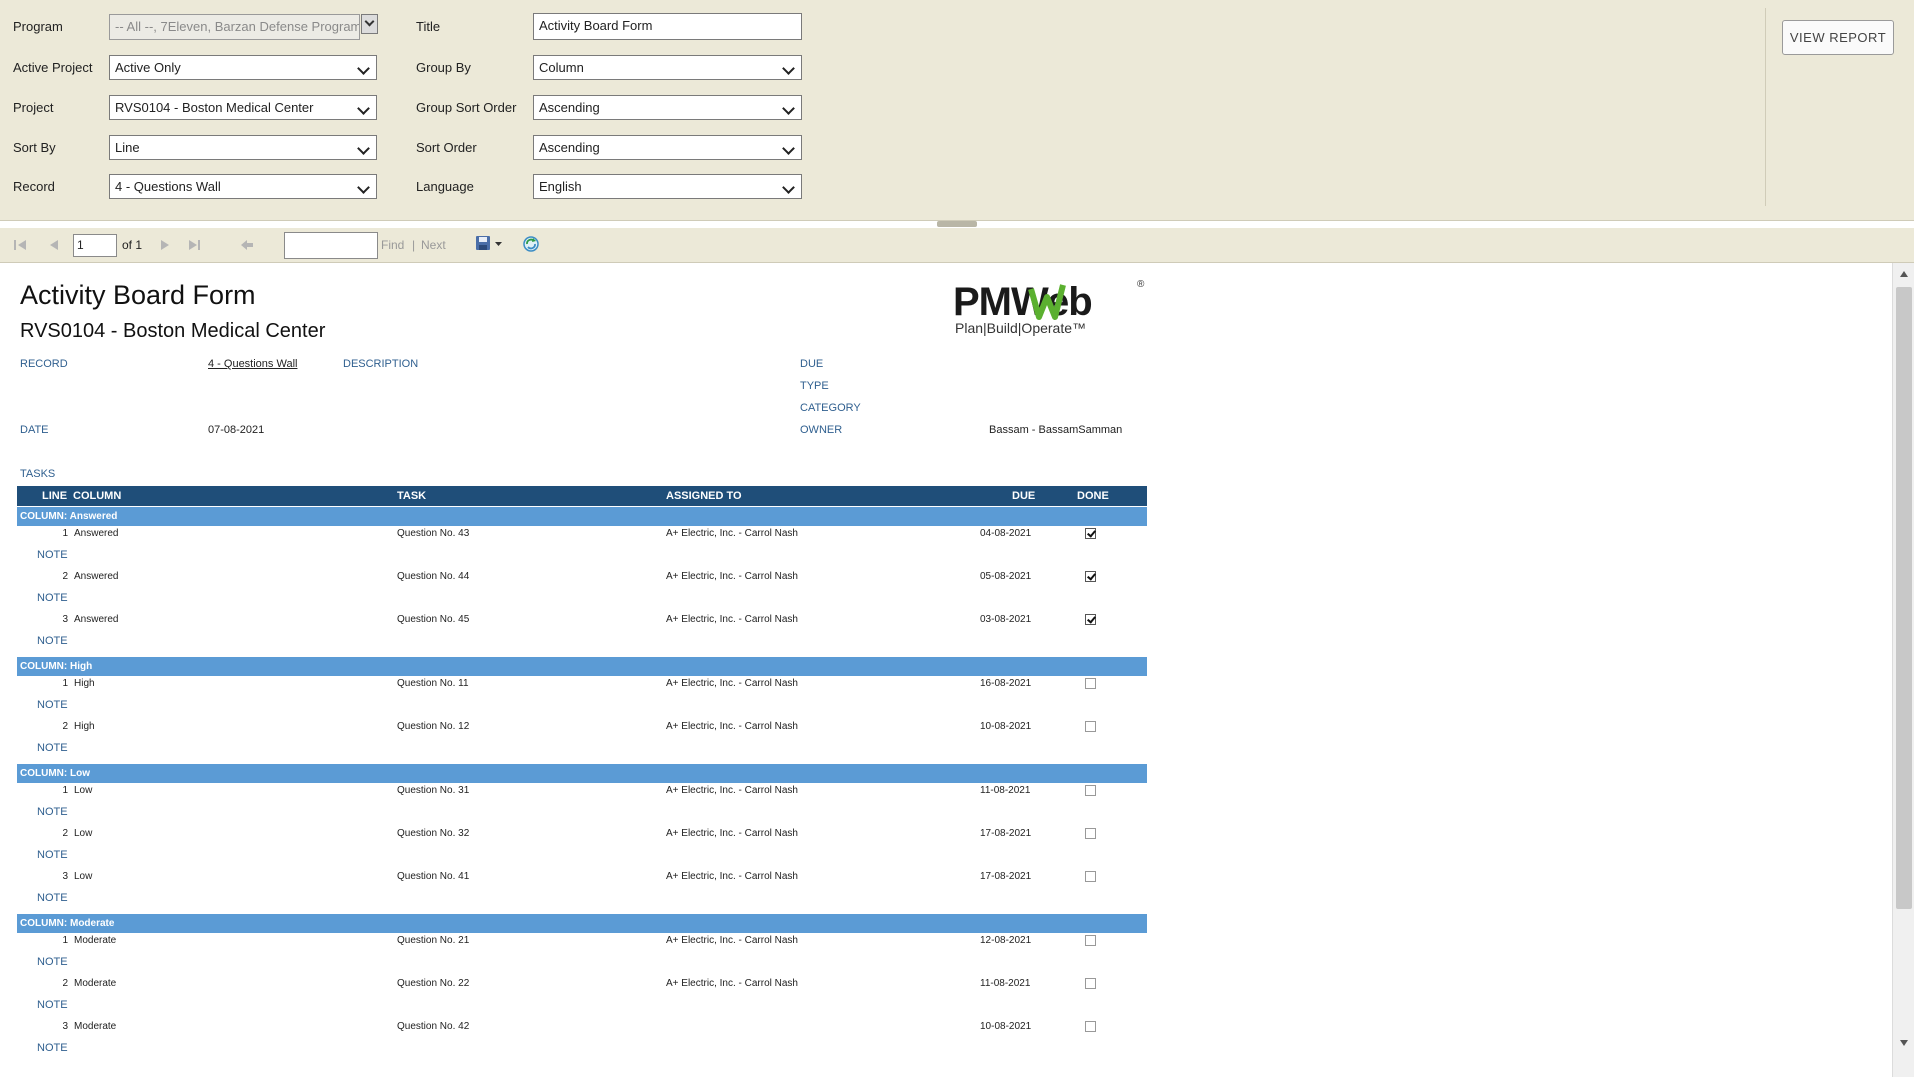 The width and height of the screenshot is (1914, 1077). Describe the element at coordinates (83, 876) in the screenshot. I see `row-column: Low` at that location.